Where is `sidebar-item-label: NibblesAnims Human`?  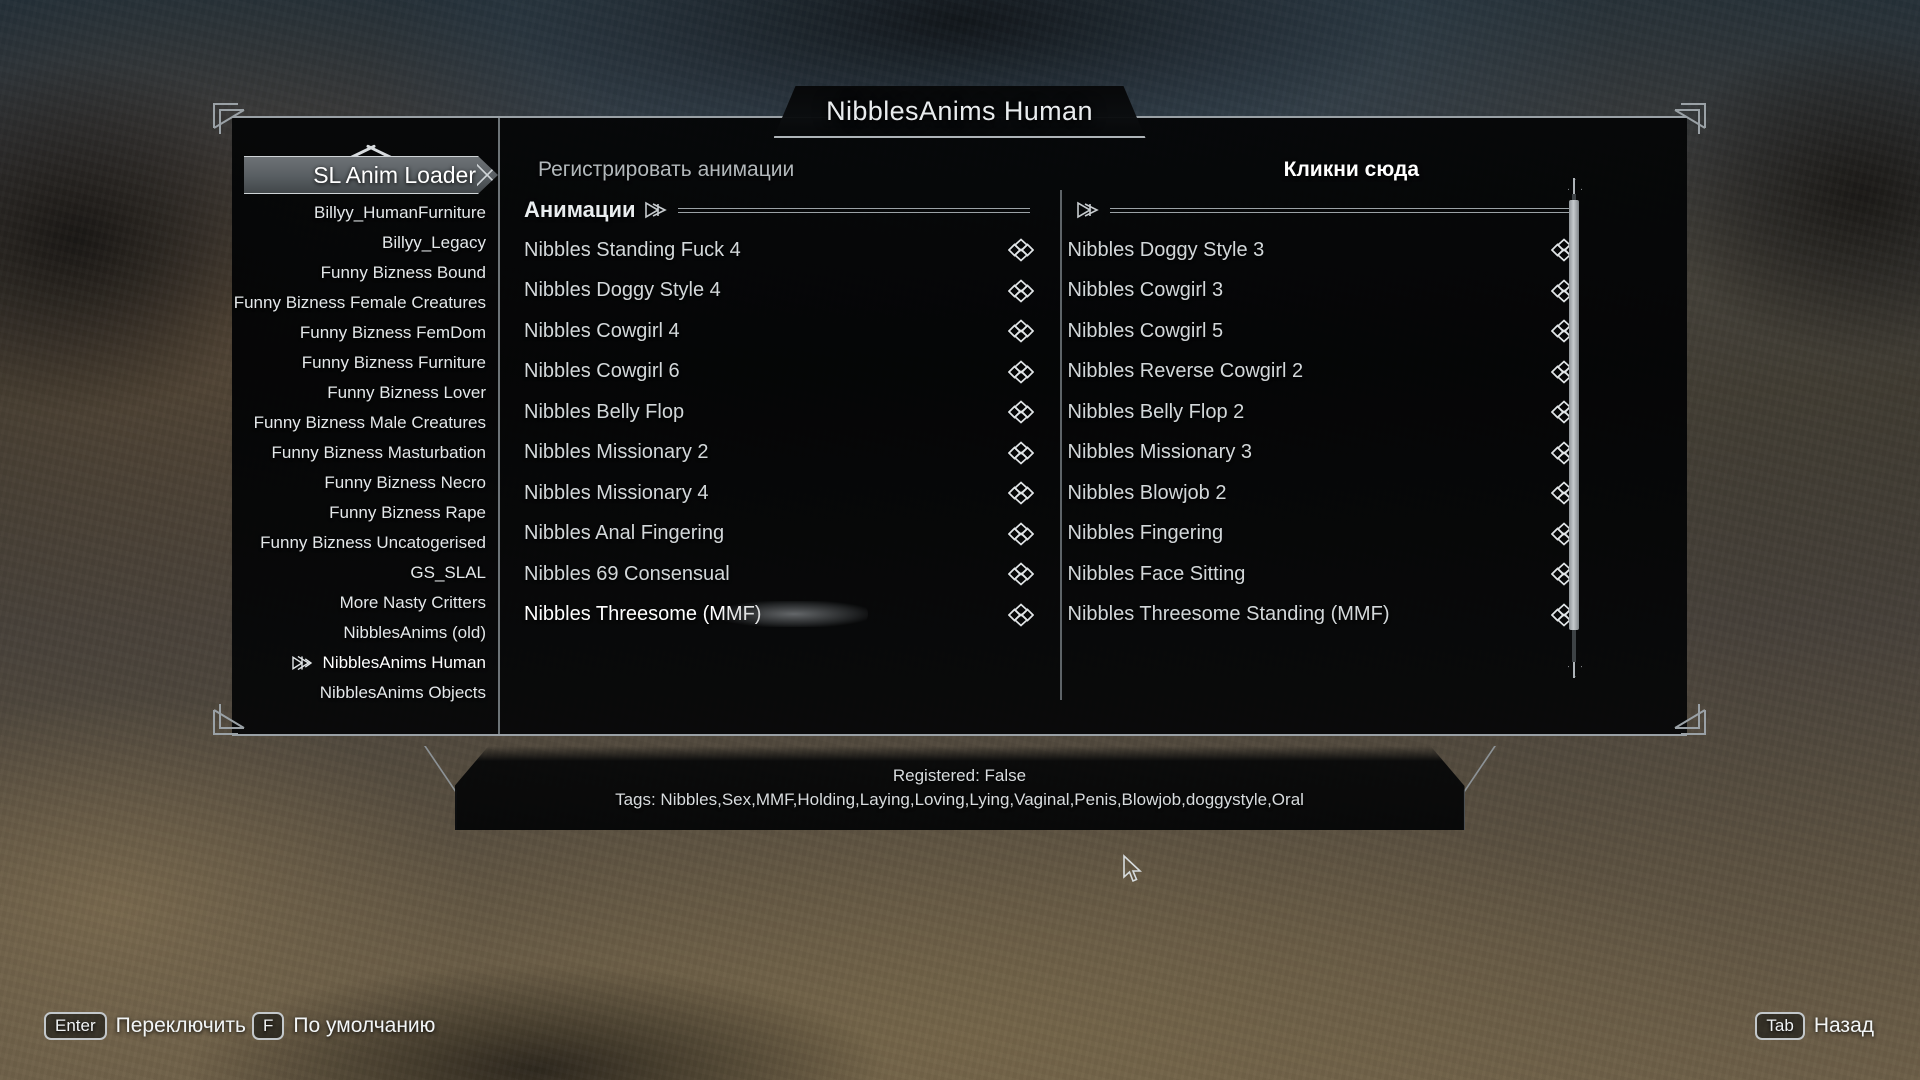 sidebar-item-label: NibblesAnims Human is located at coordinates (404, 662).